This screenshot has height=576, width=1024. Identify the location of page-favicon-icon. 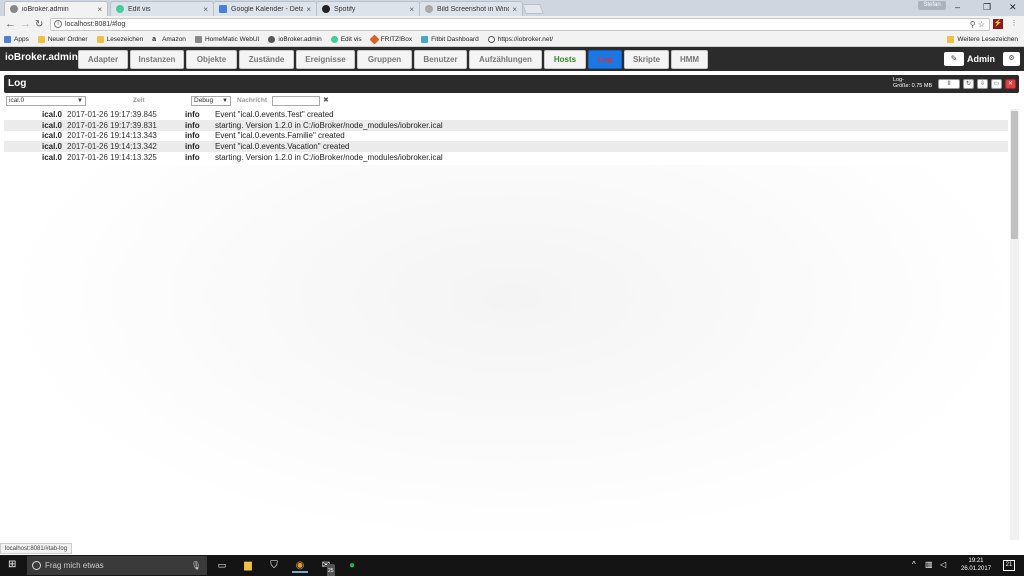
(429, 9).